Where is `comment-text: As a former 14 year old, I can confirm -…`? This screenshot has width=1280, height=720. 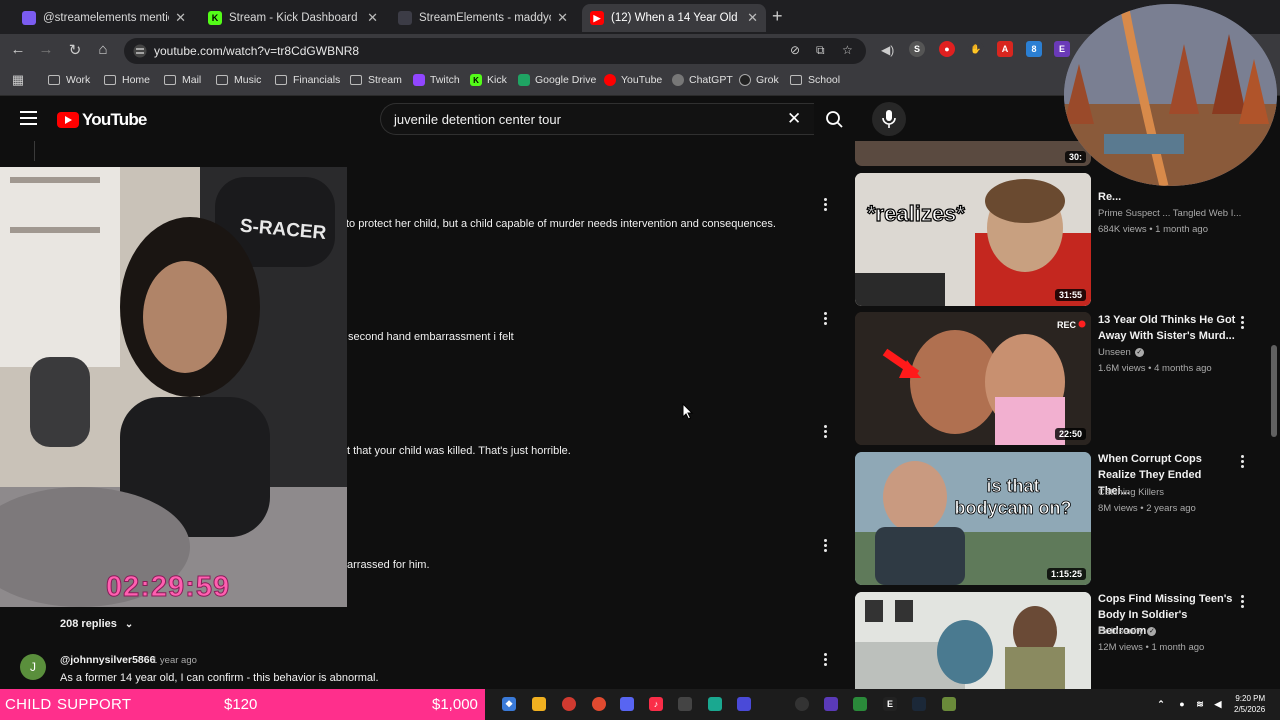
comment-text: As a former 14 year old, I can confirm -… is located at coordinates (219, 678).